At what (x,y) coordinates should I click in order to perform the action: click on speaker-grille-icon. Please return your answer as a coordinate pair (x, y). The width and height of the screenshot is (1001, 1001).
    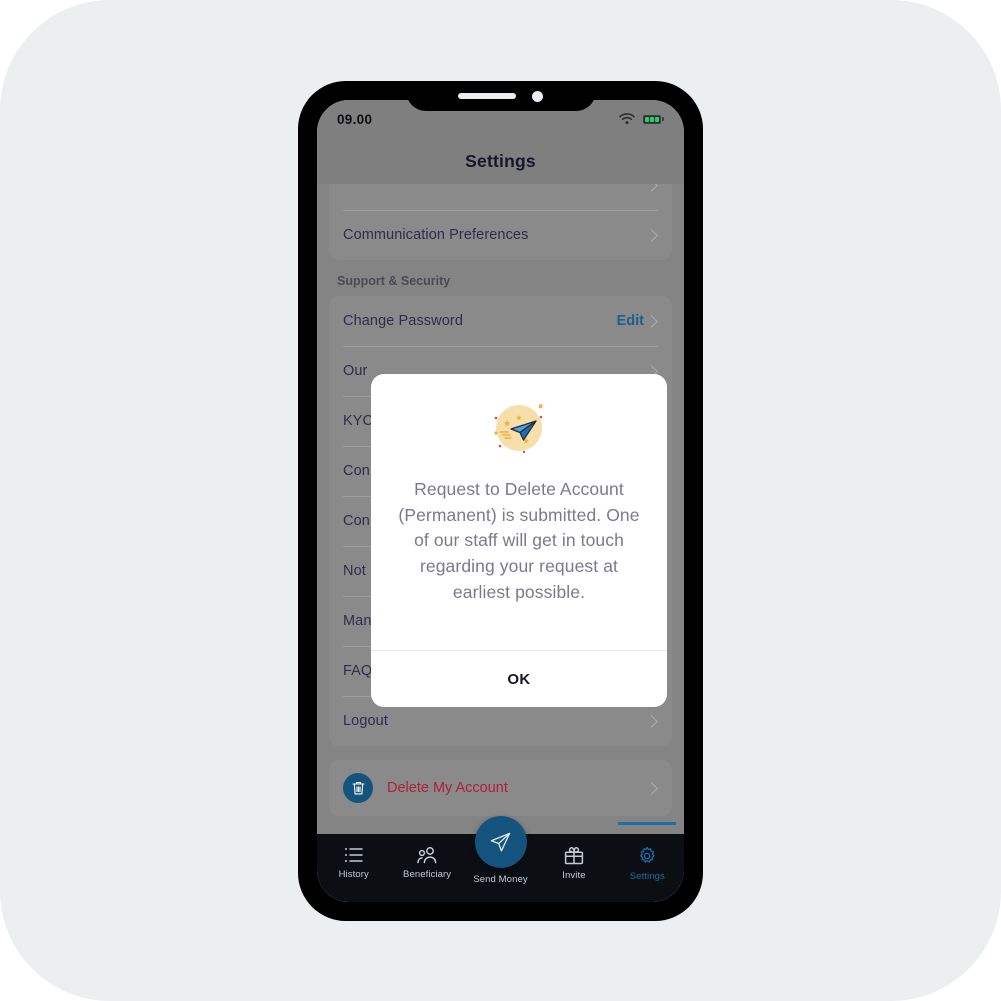
    Looking at the image, I should click on (487, 96).